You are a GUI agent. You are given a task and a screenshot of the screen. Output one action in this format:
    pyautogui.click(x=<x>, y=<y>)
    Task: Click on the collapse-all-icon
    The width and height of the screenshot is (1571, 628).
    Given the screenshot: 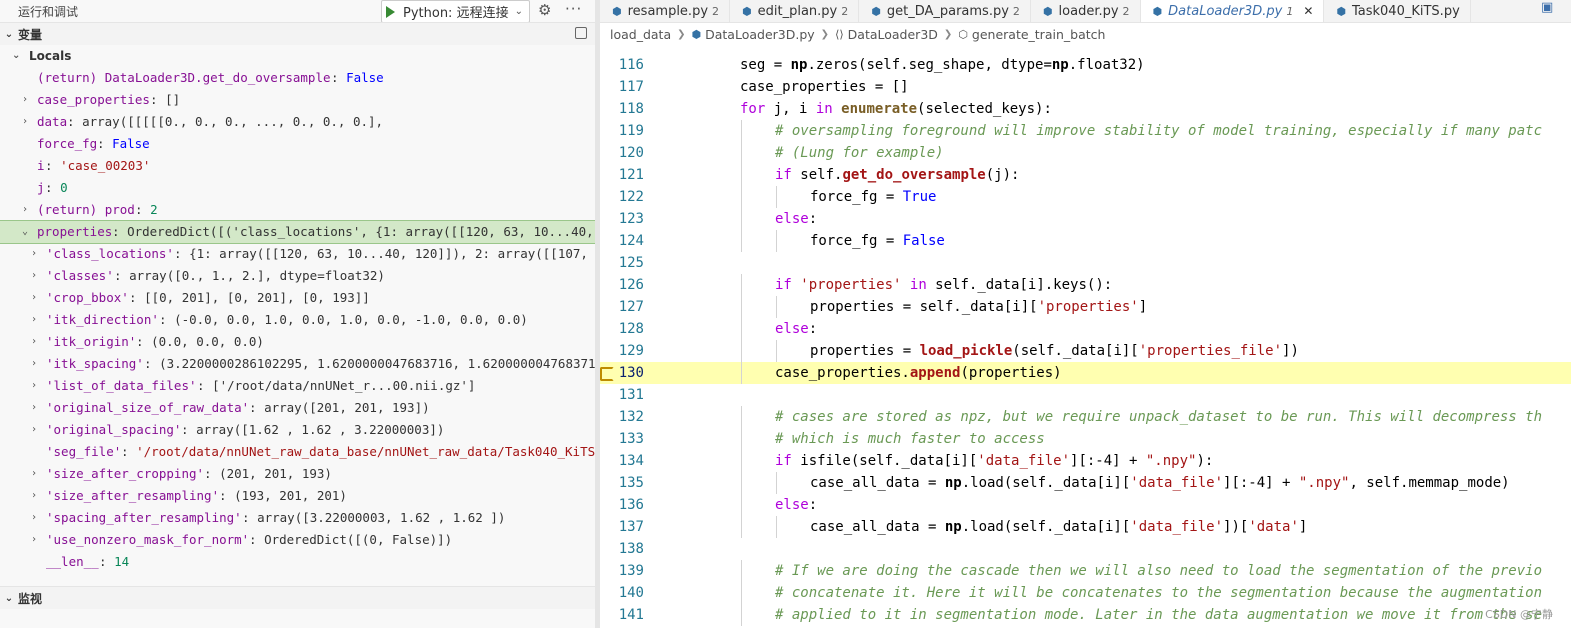 What is the action you would take?
    pyautogui.click(x=581, y=33)
    